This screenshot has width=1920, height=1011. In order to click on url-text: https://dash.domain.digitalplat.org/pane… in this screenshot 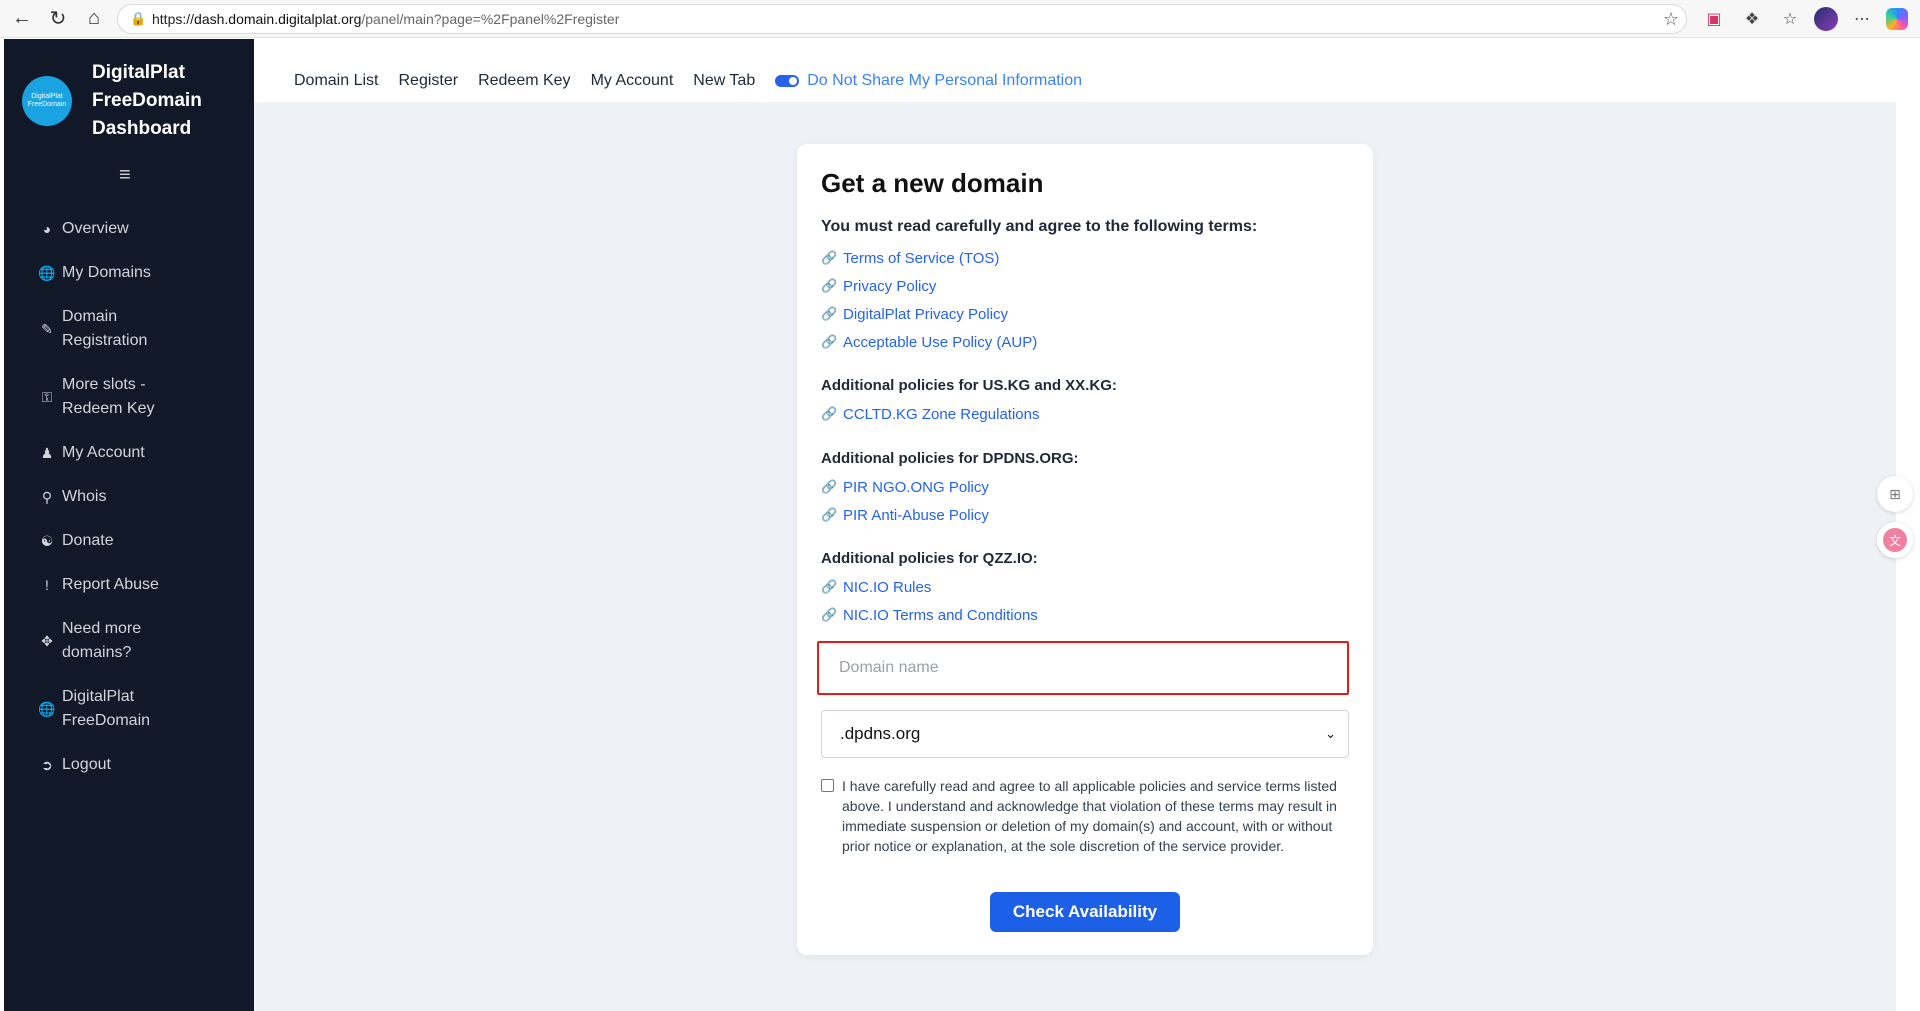, I will do `click(386, 19)`.